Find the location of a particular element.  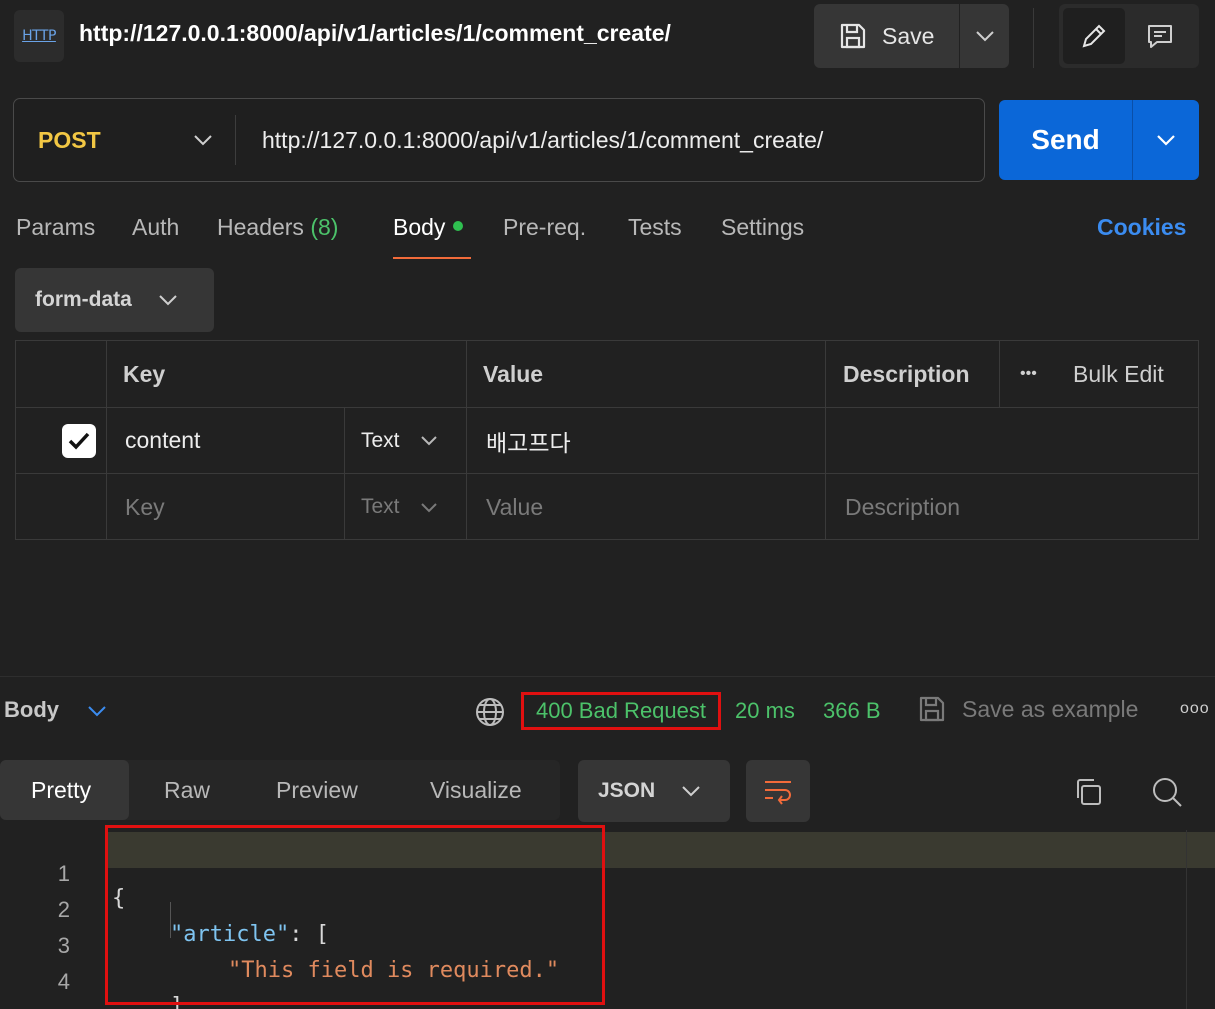

checkmark-icon is located at coordinates (79, 441).